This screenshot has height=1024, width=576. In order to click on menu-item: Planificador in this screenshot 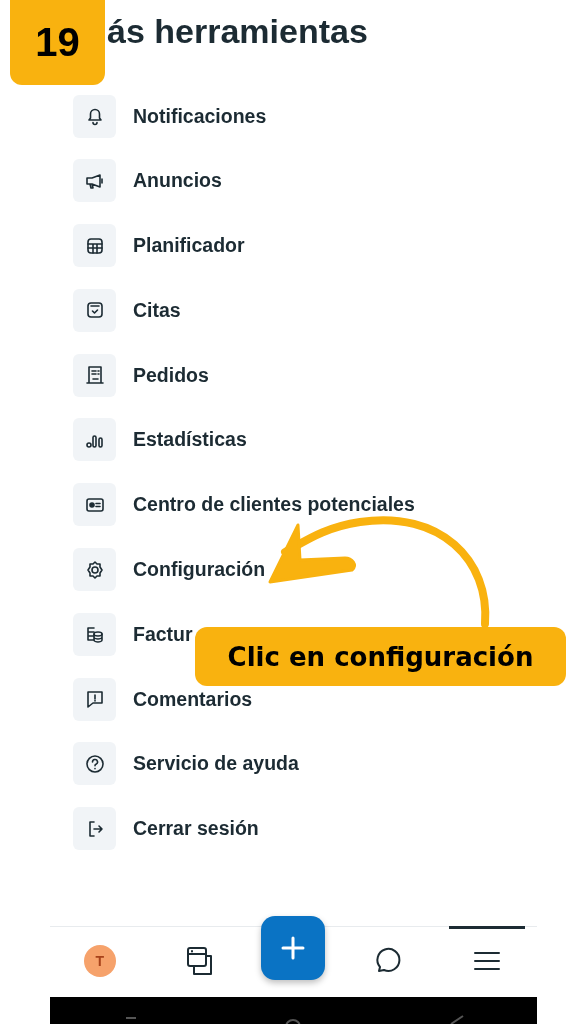, I will do `click(189, 246)`.